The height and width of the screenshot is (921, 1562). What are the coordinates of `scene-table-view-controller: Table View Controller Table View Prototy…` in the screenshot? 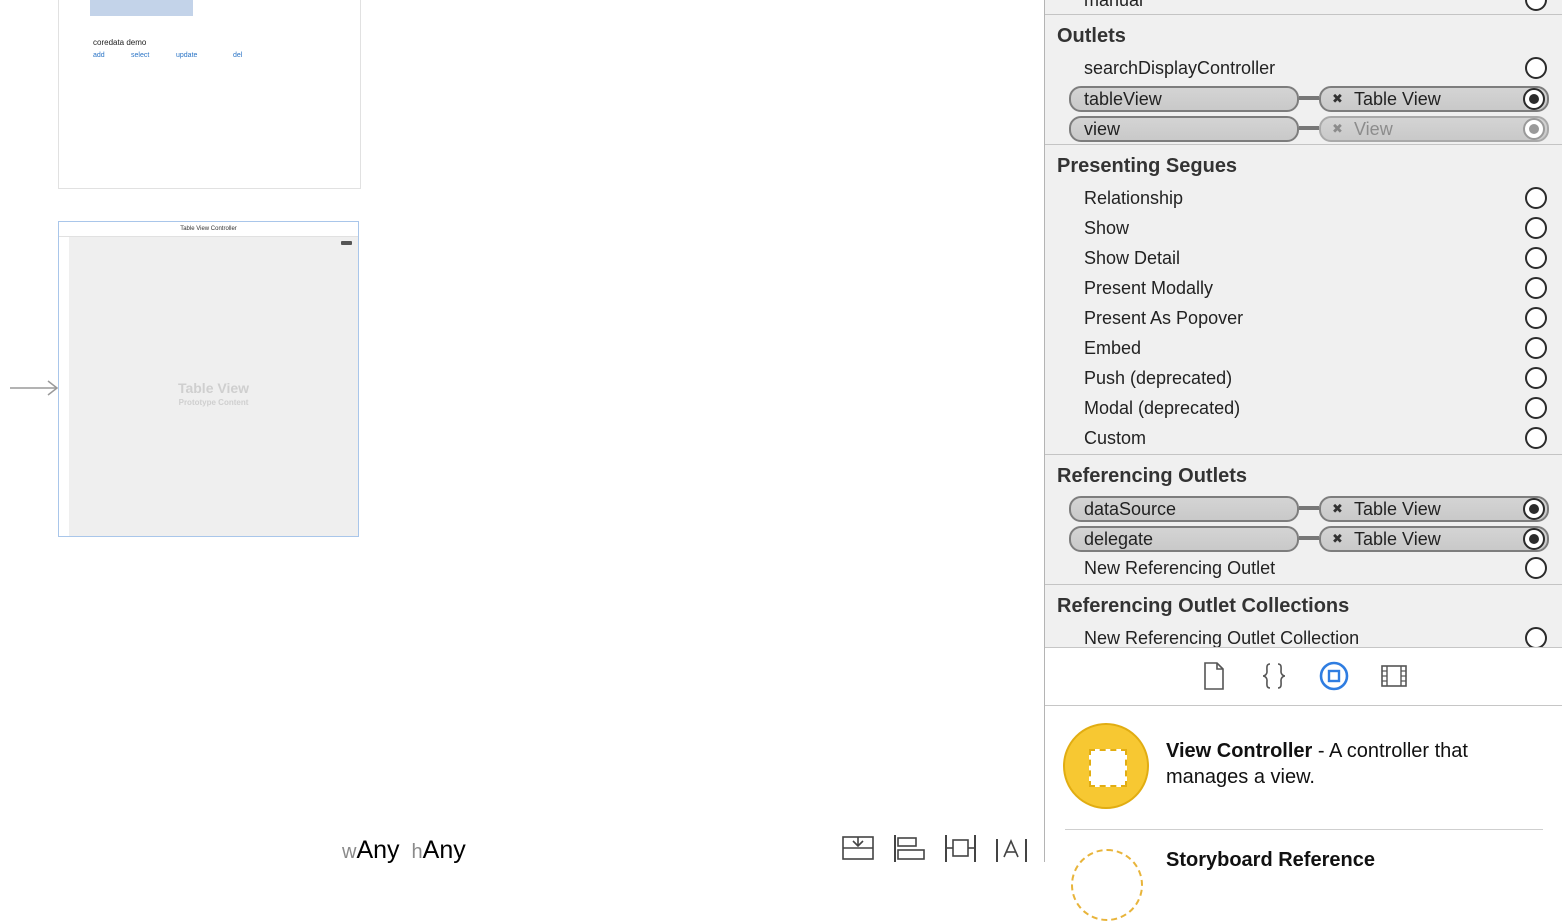 It's located at (208, 379).